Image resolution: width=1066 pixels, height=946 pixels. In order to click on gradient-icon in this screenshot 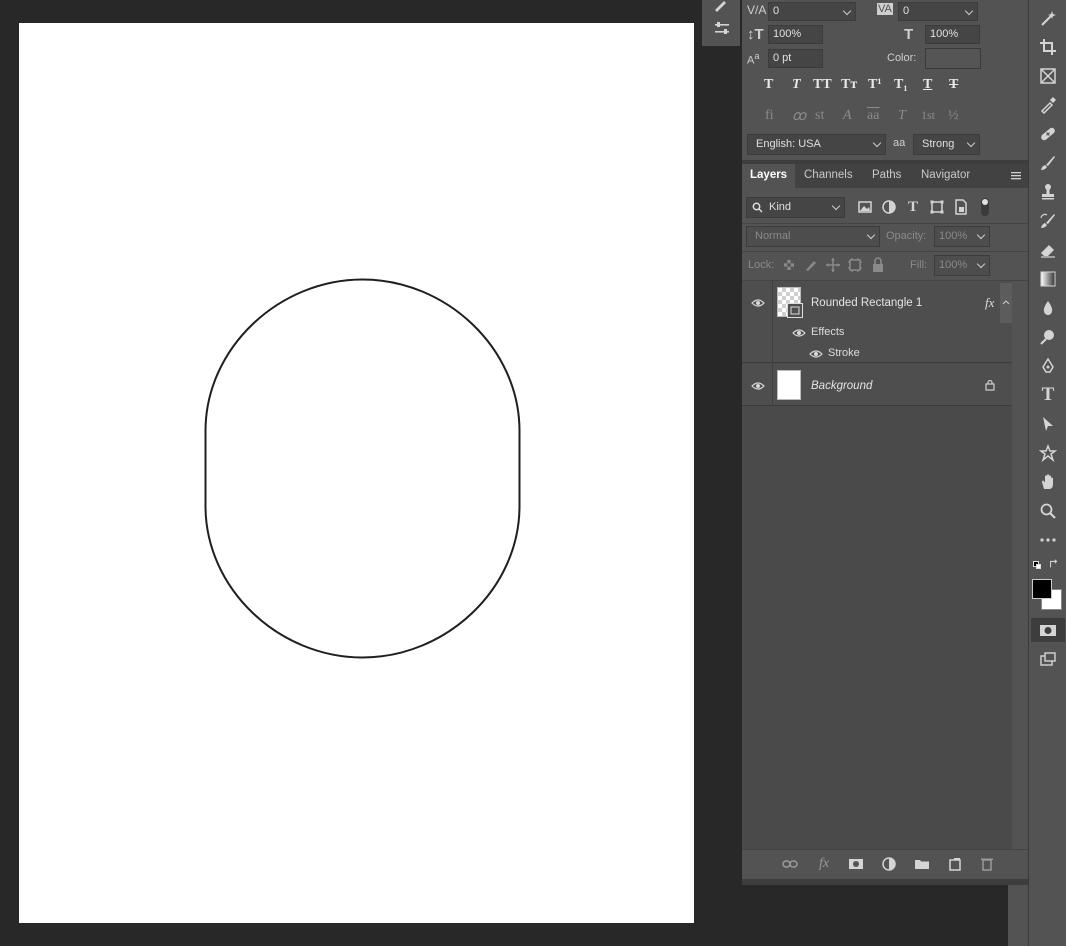, I will do `click(1048, 279)`.